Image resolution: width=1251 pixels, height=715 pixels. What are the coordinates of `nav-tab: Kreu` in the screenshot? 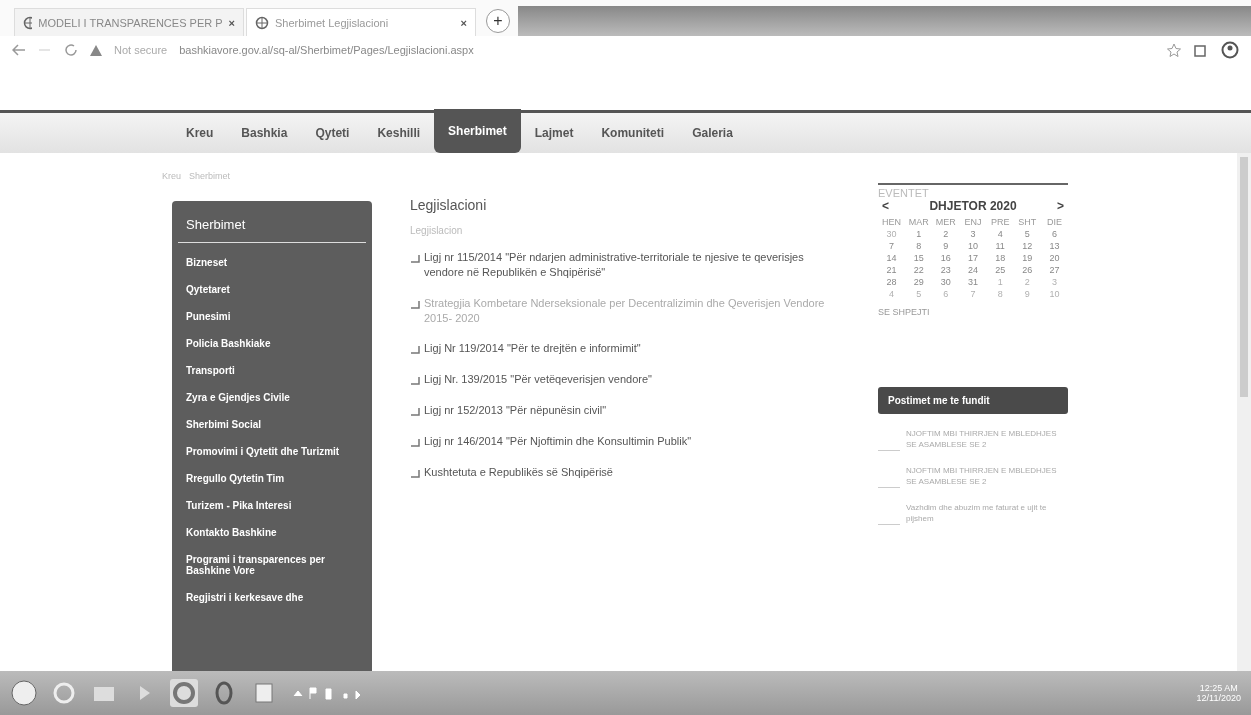 It's located at (200, 133).